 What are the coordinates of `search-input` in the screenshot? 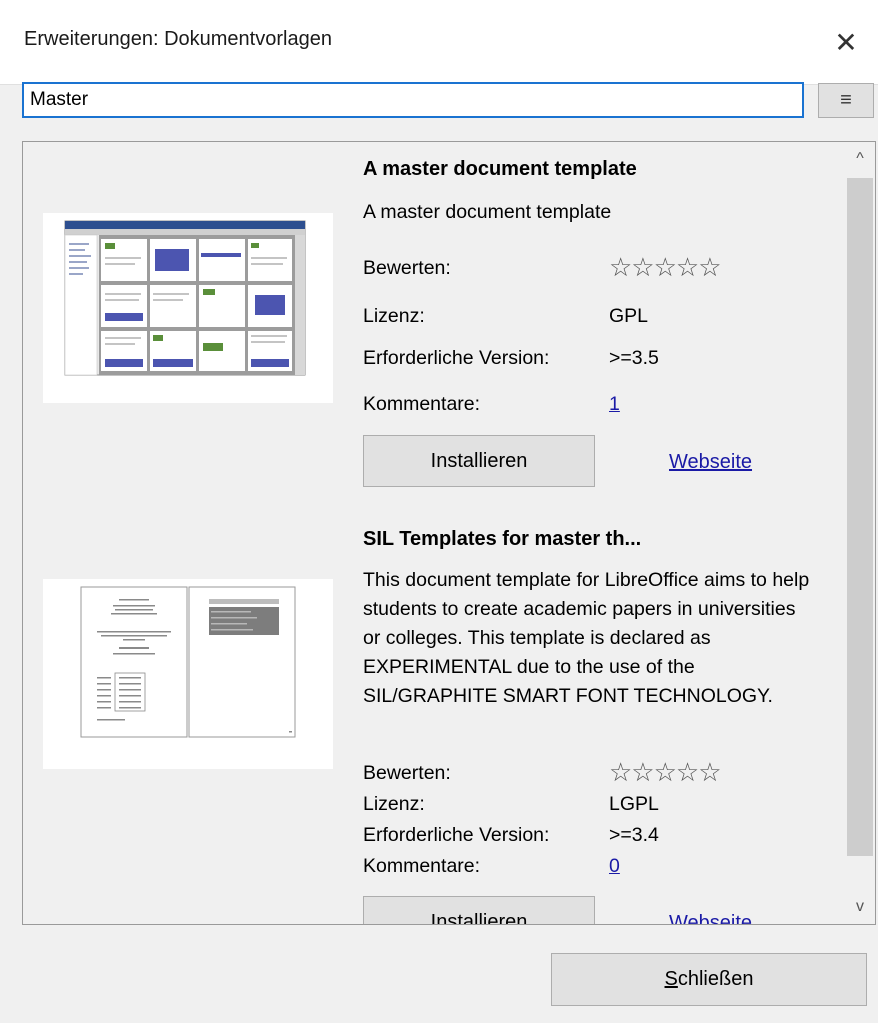 It's located at (413, 100).